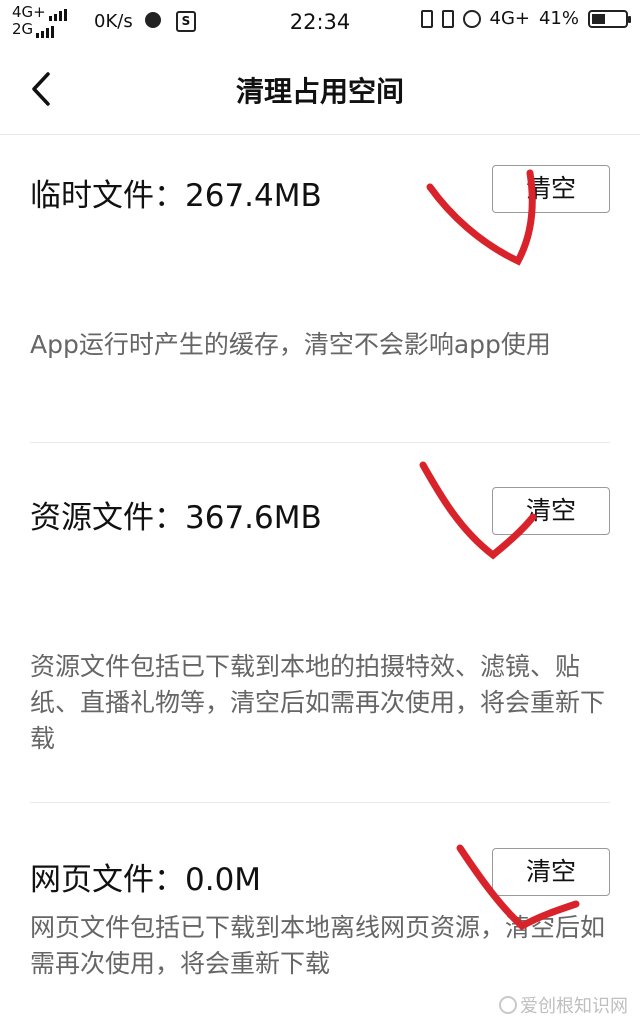 This screenshot has width=640, height=1024. I want to click on status-right: 4G+ 41%, so click(525, 18).